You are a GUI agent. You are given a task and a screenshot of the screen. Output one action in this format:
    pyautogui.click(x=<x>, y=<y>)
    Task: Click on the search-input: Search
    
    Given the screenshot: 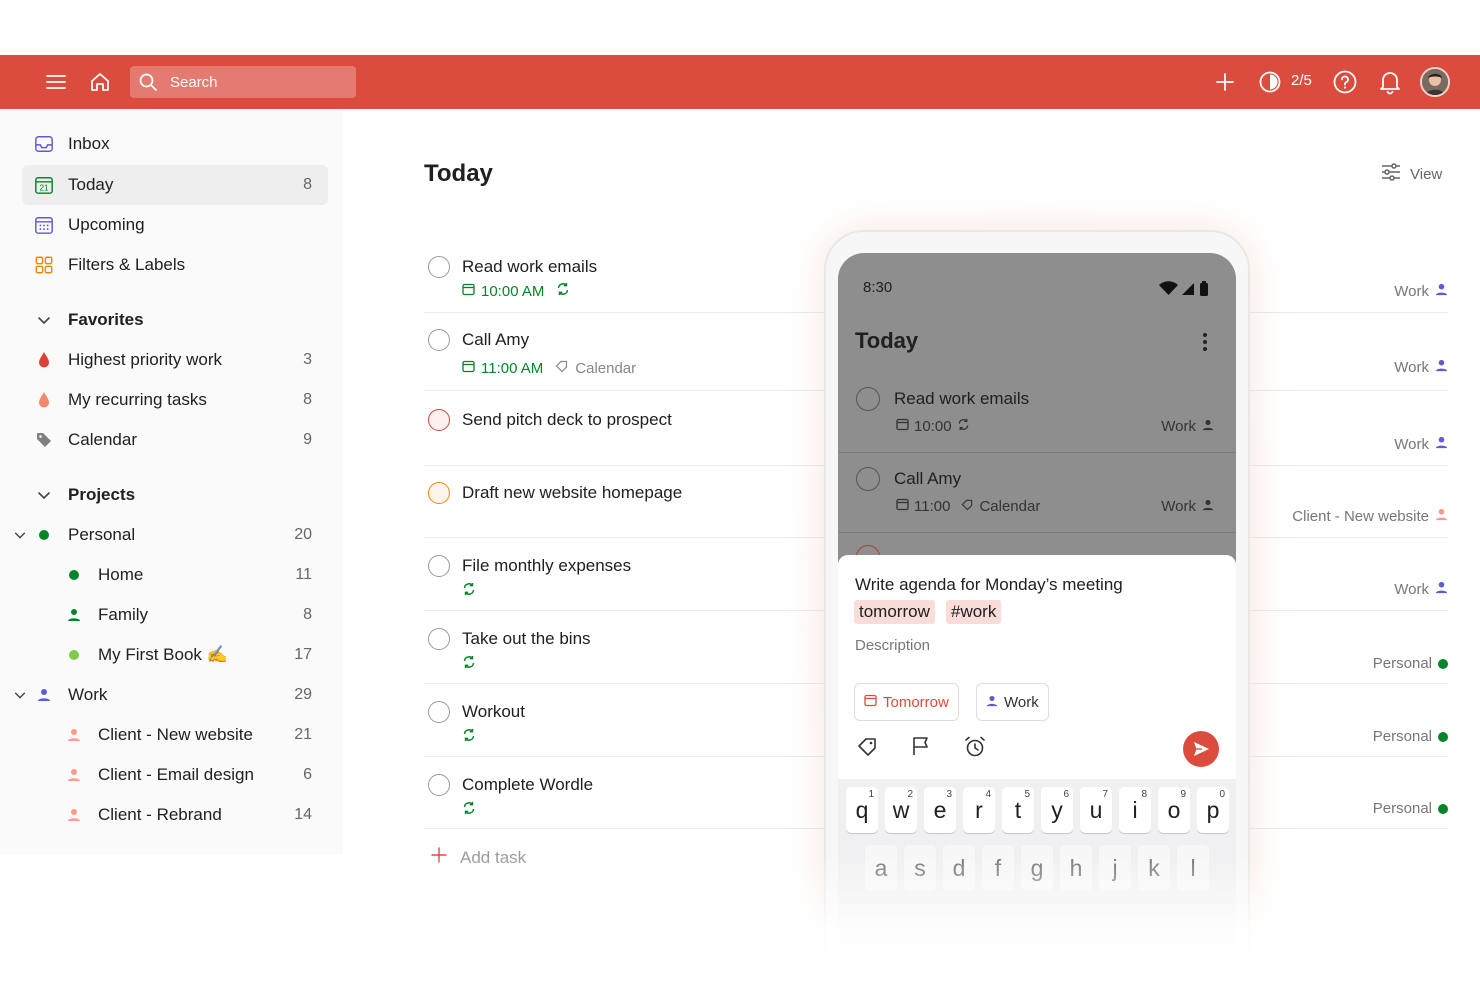 What is the action you would take?
    pyautogui.click(x=243, y=82)
    